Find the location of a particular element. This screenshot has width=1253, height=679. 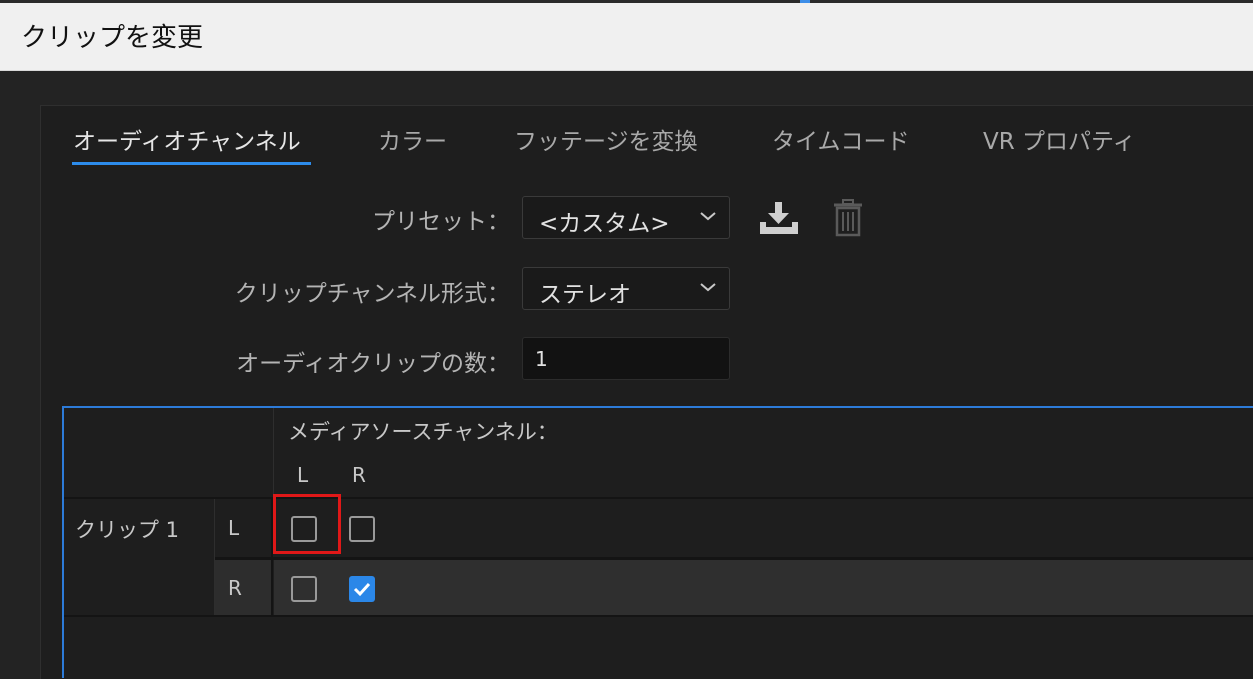

channel-cell-r is located at coordinates (244, 587).